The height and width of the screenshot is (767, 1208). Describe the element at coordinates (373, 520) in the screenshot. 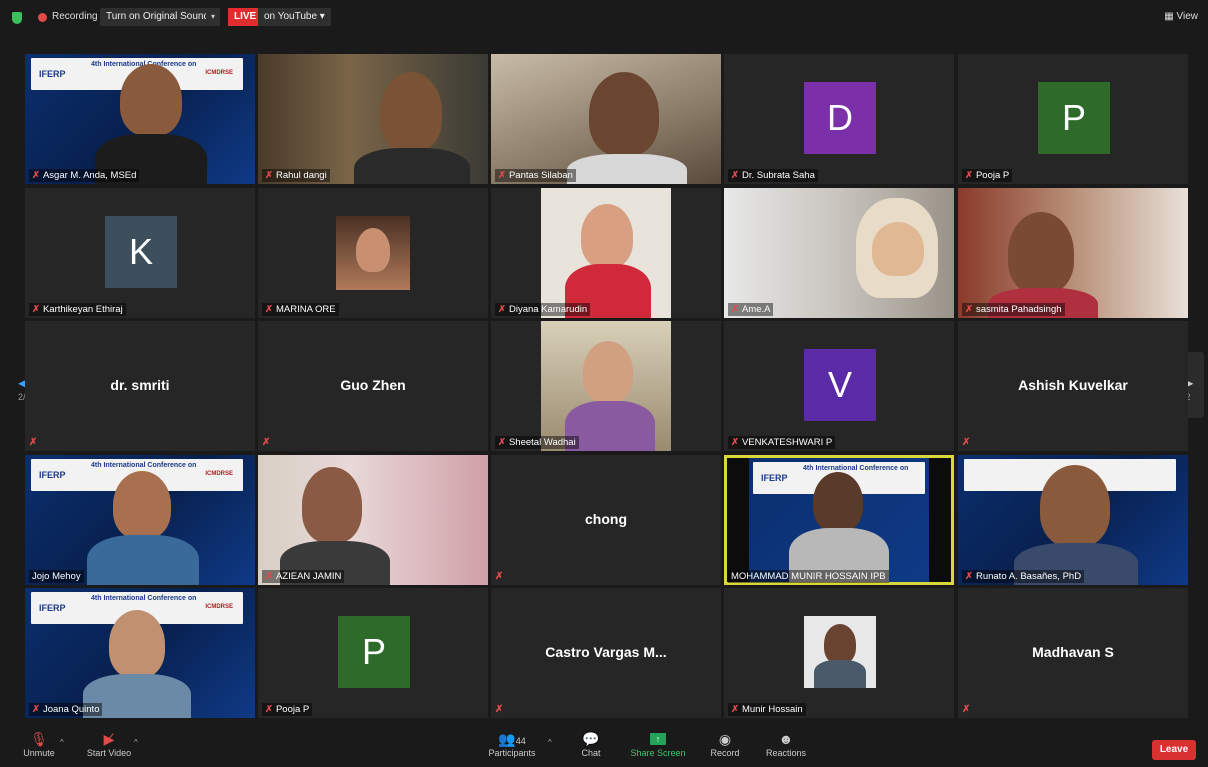

I see `participant-tile: ✗ AZIEAN JAMIN` at that location.